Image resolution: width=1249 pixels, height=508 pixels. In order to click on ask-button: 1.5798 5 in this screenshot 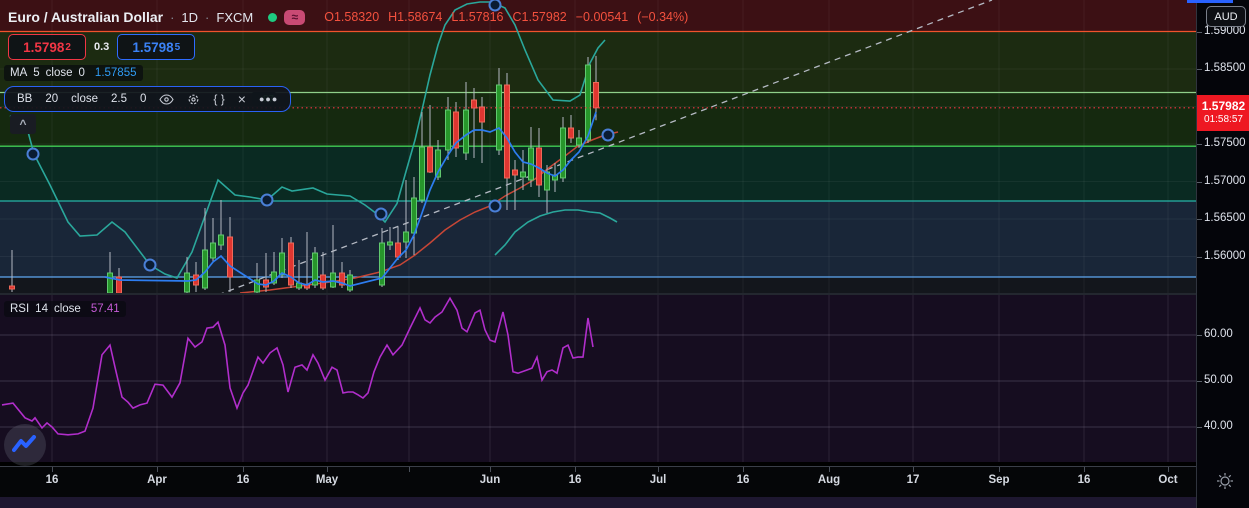, I will do `click(156, 47)`.